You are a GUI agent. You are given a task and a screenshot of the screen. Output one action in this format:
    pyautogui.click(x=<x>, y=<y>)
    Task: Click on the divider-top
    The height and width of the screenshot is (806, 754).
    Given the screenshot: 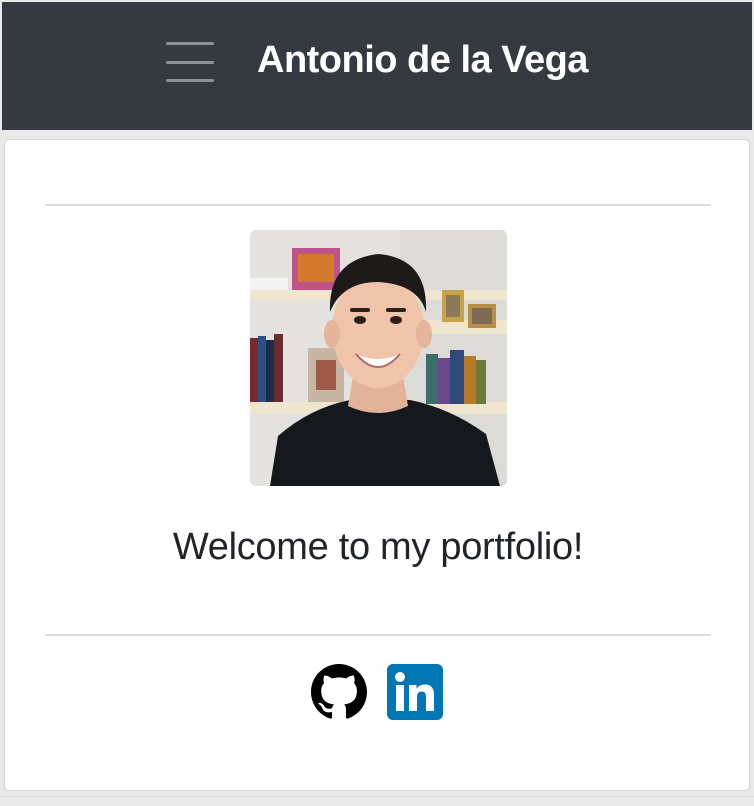 What is the action you would take?
    pyautogui.click(x=378, y=205)
    